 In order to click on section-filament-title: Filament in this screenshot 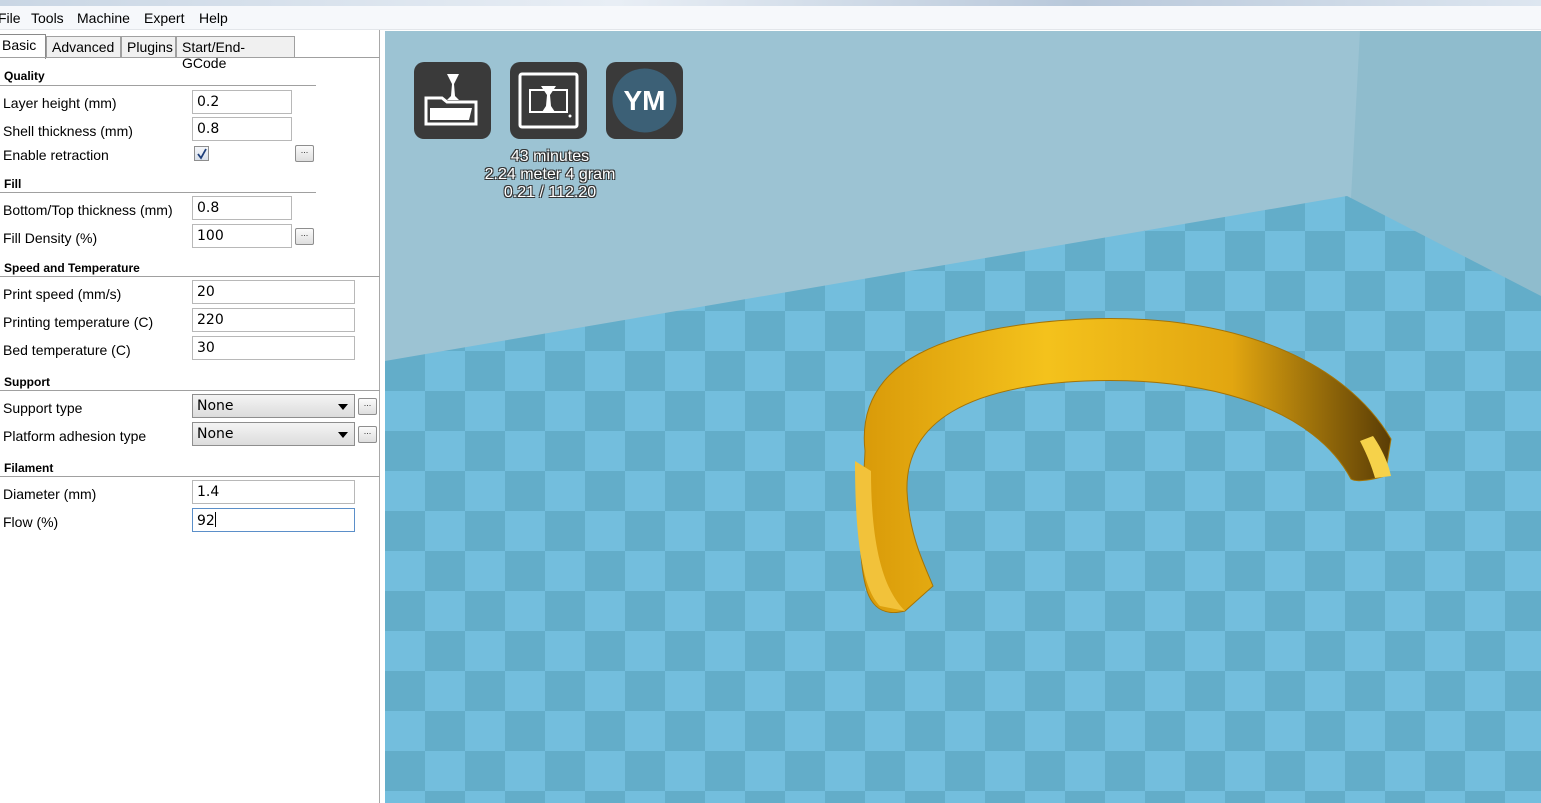, I will do `click(29, 468)`.